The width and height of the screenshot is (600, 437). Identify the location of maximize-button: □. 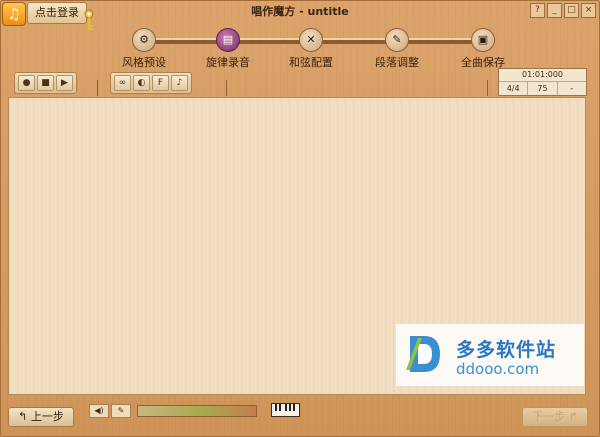
(571, 10).